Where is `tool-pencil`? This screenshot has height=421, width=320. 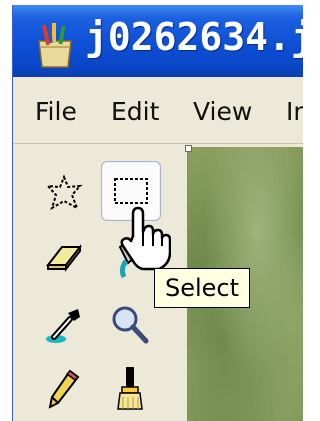 tool-pencil is located at coordinates (64, 389).